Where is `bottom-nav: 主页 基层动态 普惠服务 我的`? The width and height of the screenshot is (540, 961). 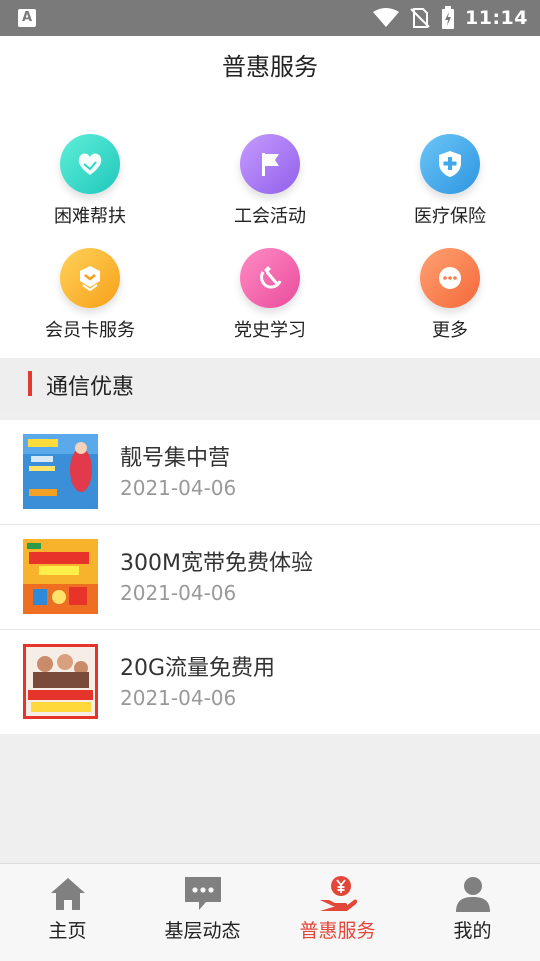
bottom-nav: 主页 基层动态 普惠服务 我的 is located at coordinates (270, 912).